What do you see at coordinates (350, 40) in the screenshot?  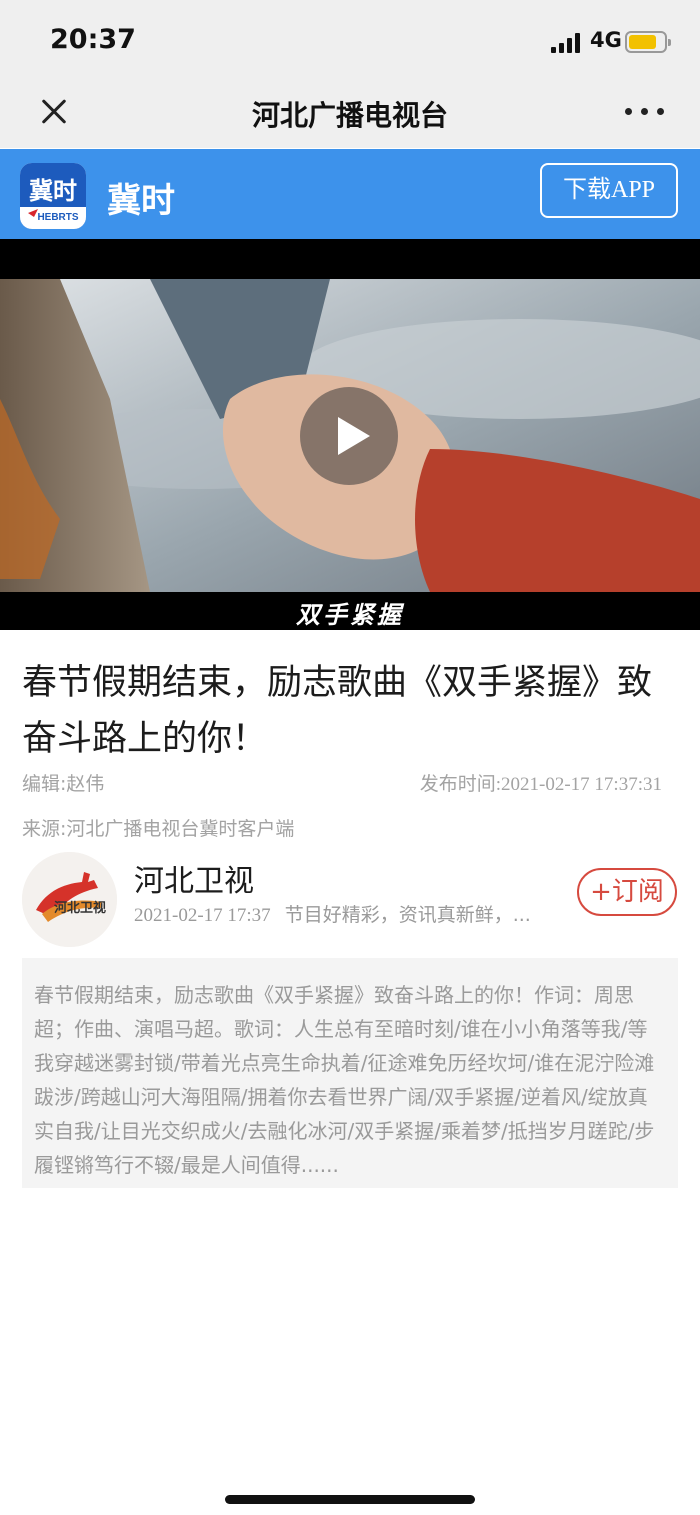 I see `status-bar: 20:37 4G` at bounding box center [350, 40].